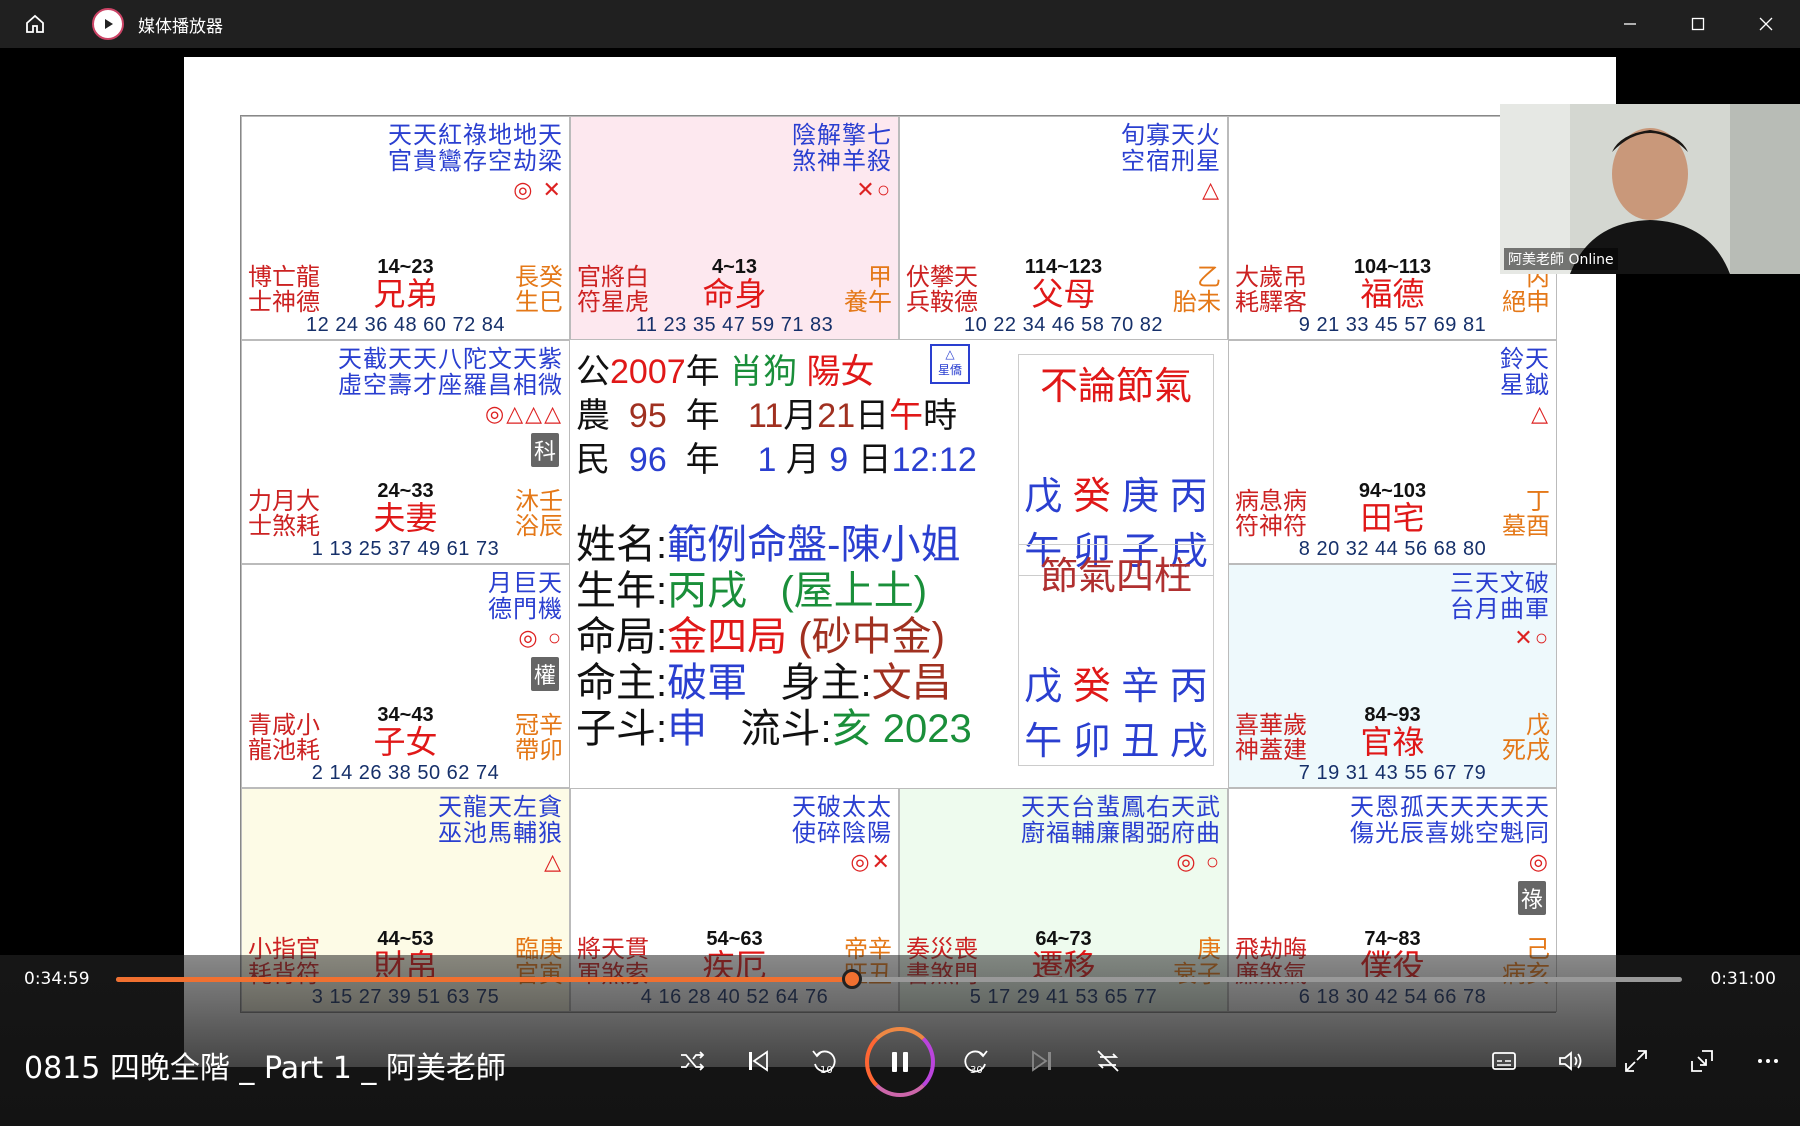 This screenshot has height=1126, width=1800. What do you see at coordinates (692, 1061) in the screenshot?
I see `shuffle-button` at bounding box center [692, 1061].